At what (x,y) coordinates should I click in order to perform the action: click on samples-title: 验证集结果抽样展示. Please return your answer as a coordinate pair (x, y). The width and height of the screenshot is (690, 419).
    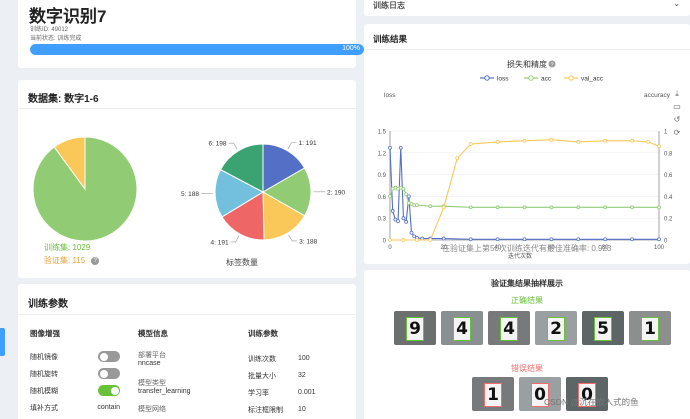
    Looking at the image, I should click on (527, 283).